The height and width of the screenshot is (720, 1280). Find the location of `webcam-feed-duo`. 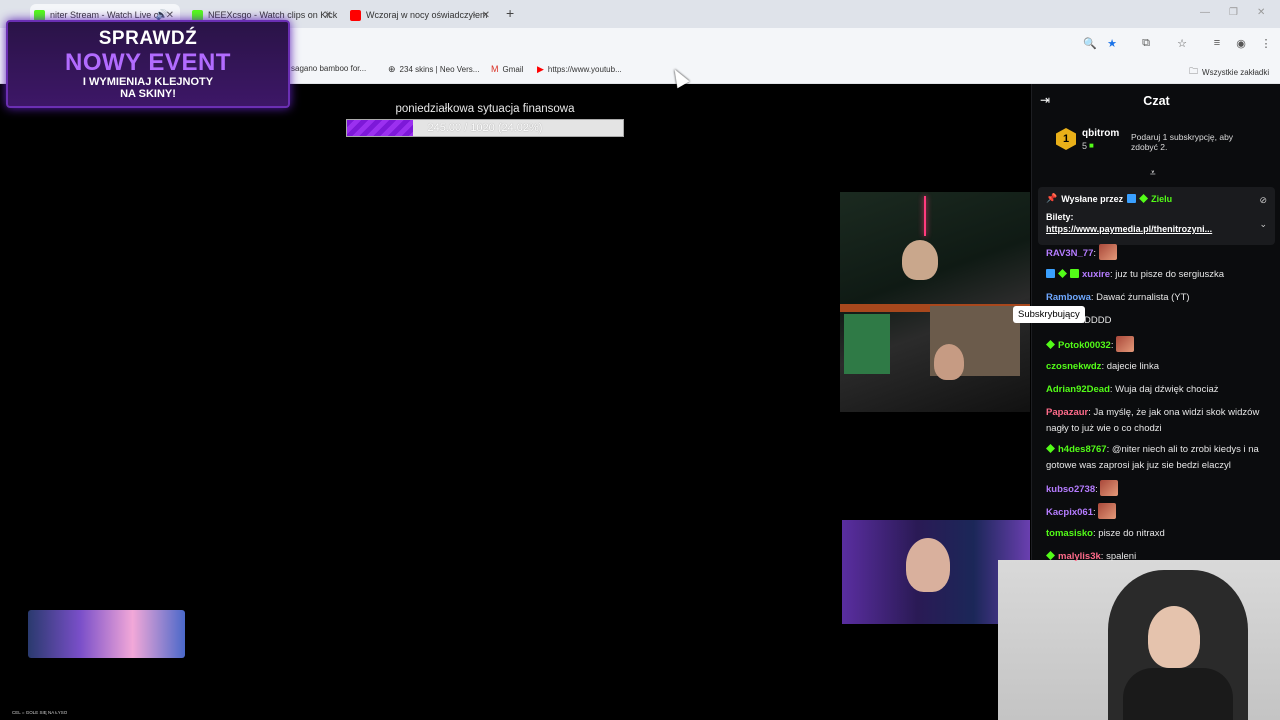

webcam-feed-duo is located at coordinates (935, 302).